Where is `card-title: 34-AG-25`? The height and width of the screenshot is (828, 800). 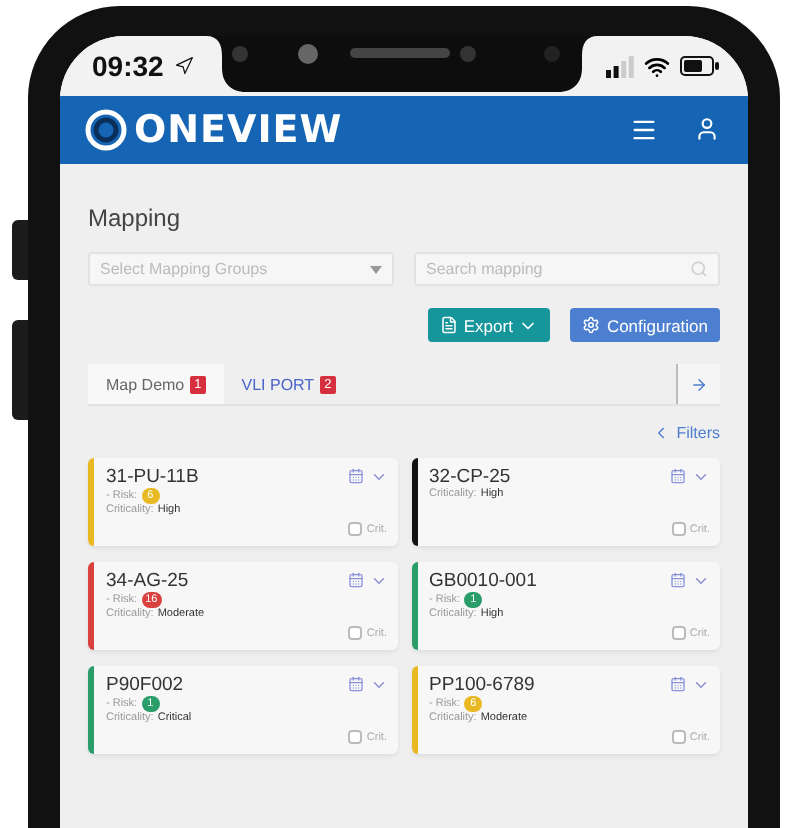
card-title: 34-AG-25 is located at coordinates (147, 581).